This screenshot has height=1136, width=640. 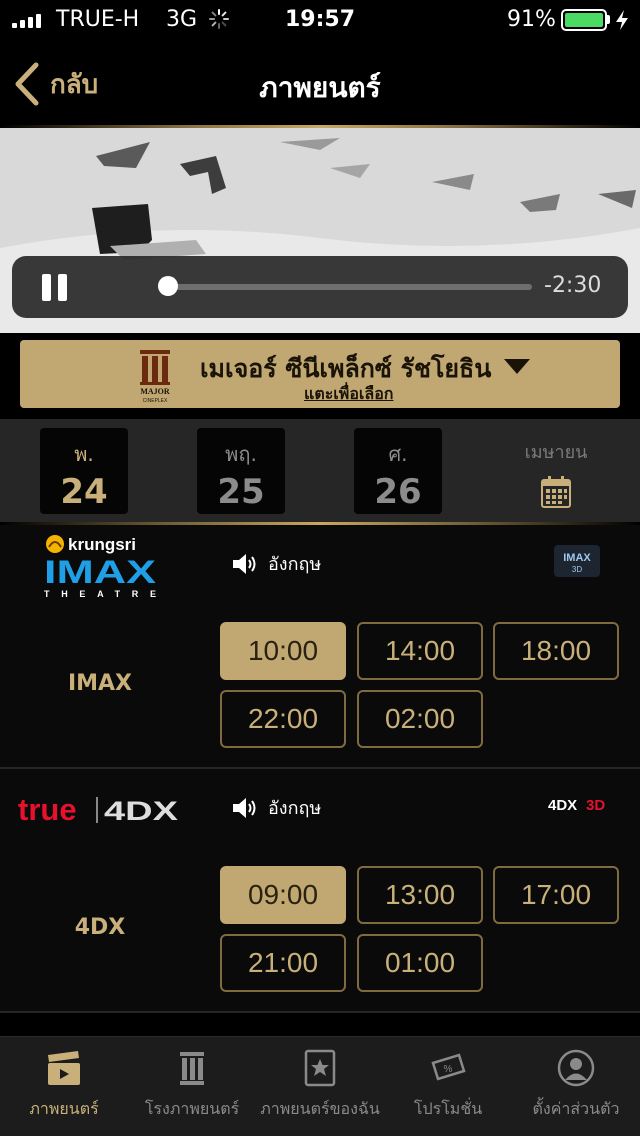 What do you see at coordinates (576, 1068) in the screenshot?
I see `profile-icon` at bounding box center [576, 1068].